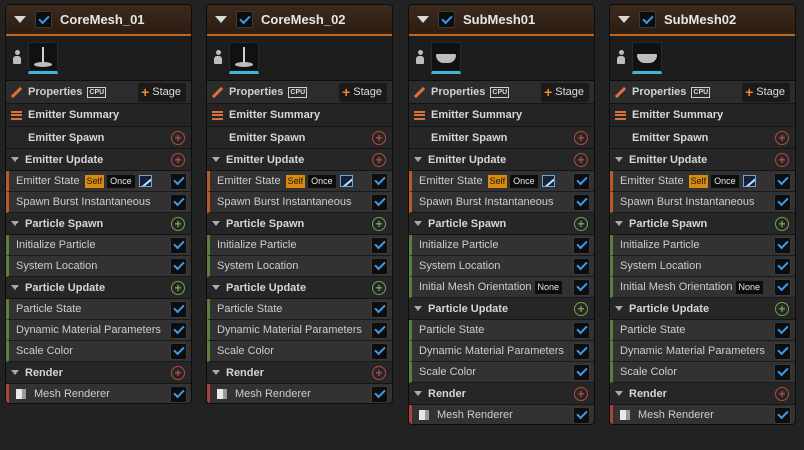  What do you see at coordinates (501, 160) in the screenshot?
I see `section-emitter-update: Emitter Update +` at bounding box center [501, 160].